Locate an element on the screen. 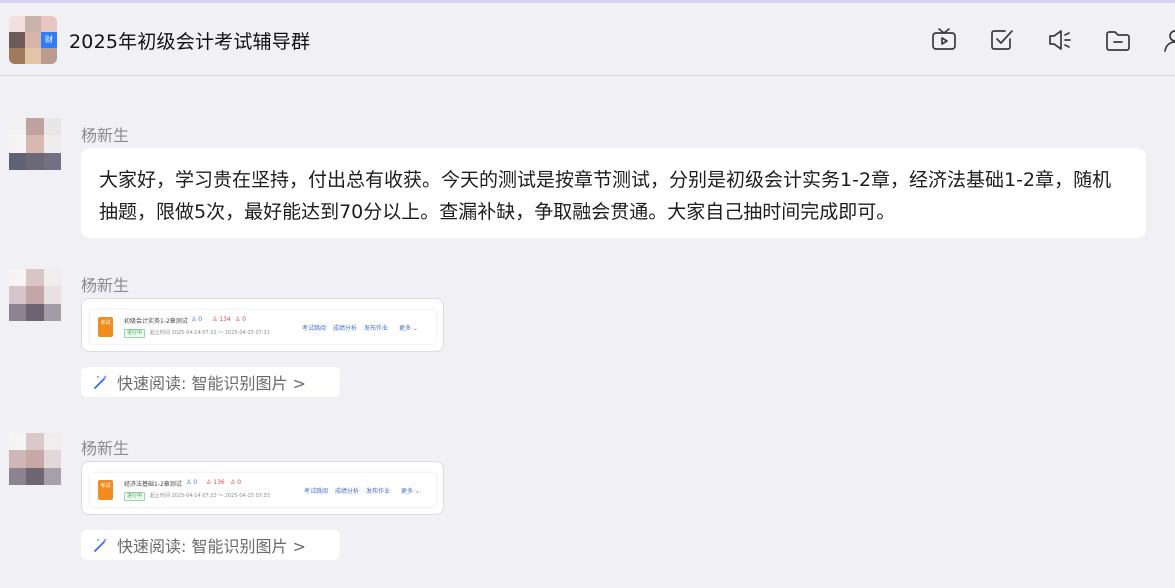 The image size is (1175, 588). exam-time: 起止时间 2025-04-14 07:33 ～ 2025-04-15 07:33 is located at coordinates (210, 496).